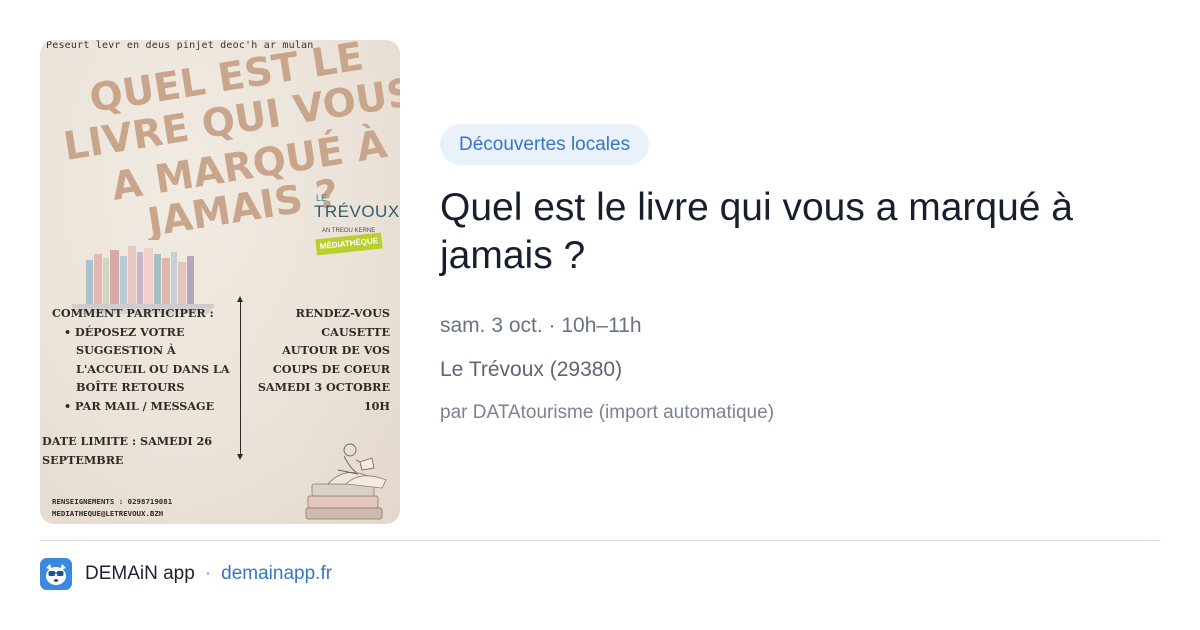 The height and width of the screenshot is (630, 1200). What do you see at coordinates (108, 513) in the screenshot?
I see `contact-email: MEDIATHEQUE@LETREVOUX.BZH` at bounding box center [108, 513].